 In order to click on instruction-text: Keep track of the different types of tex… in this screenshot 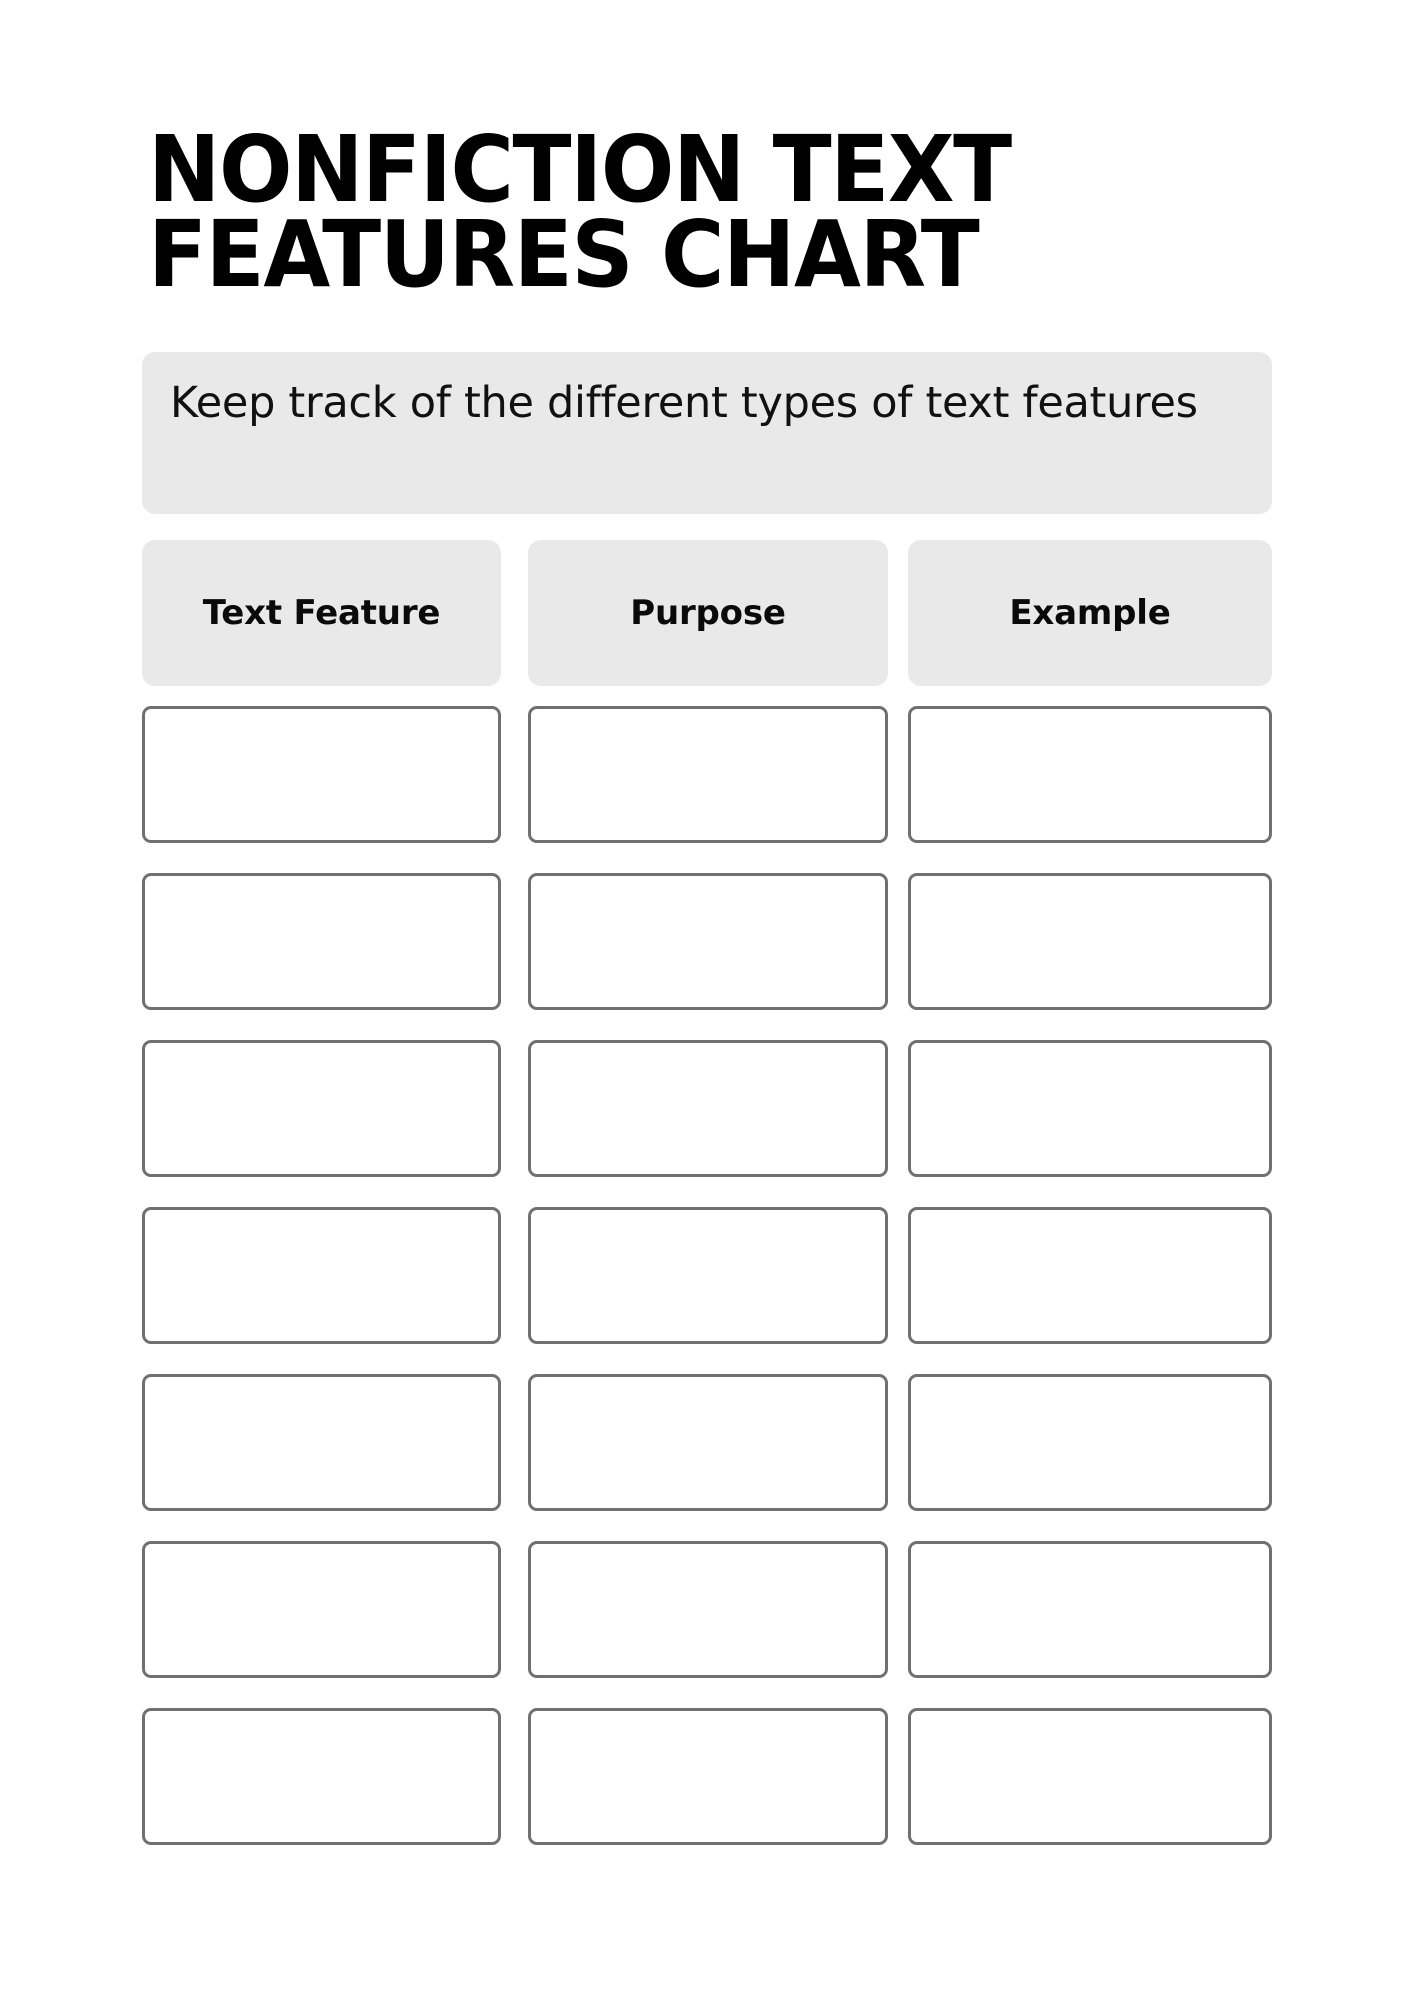, I will do `click(684, 403)`.